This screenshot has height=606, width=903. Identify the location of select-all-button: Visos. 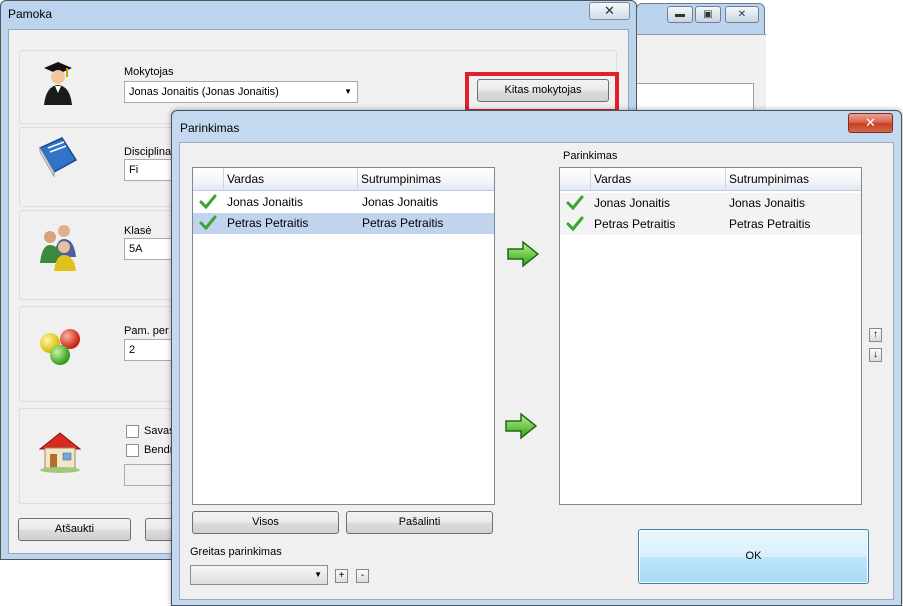
(265, 522).